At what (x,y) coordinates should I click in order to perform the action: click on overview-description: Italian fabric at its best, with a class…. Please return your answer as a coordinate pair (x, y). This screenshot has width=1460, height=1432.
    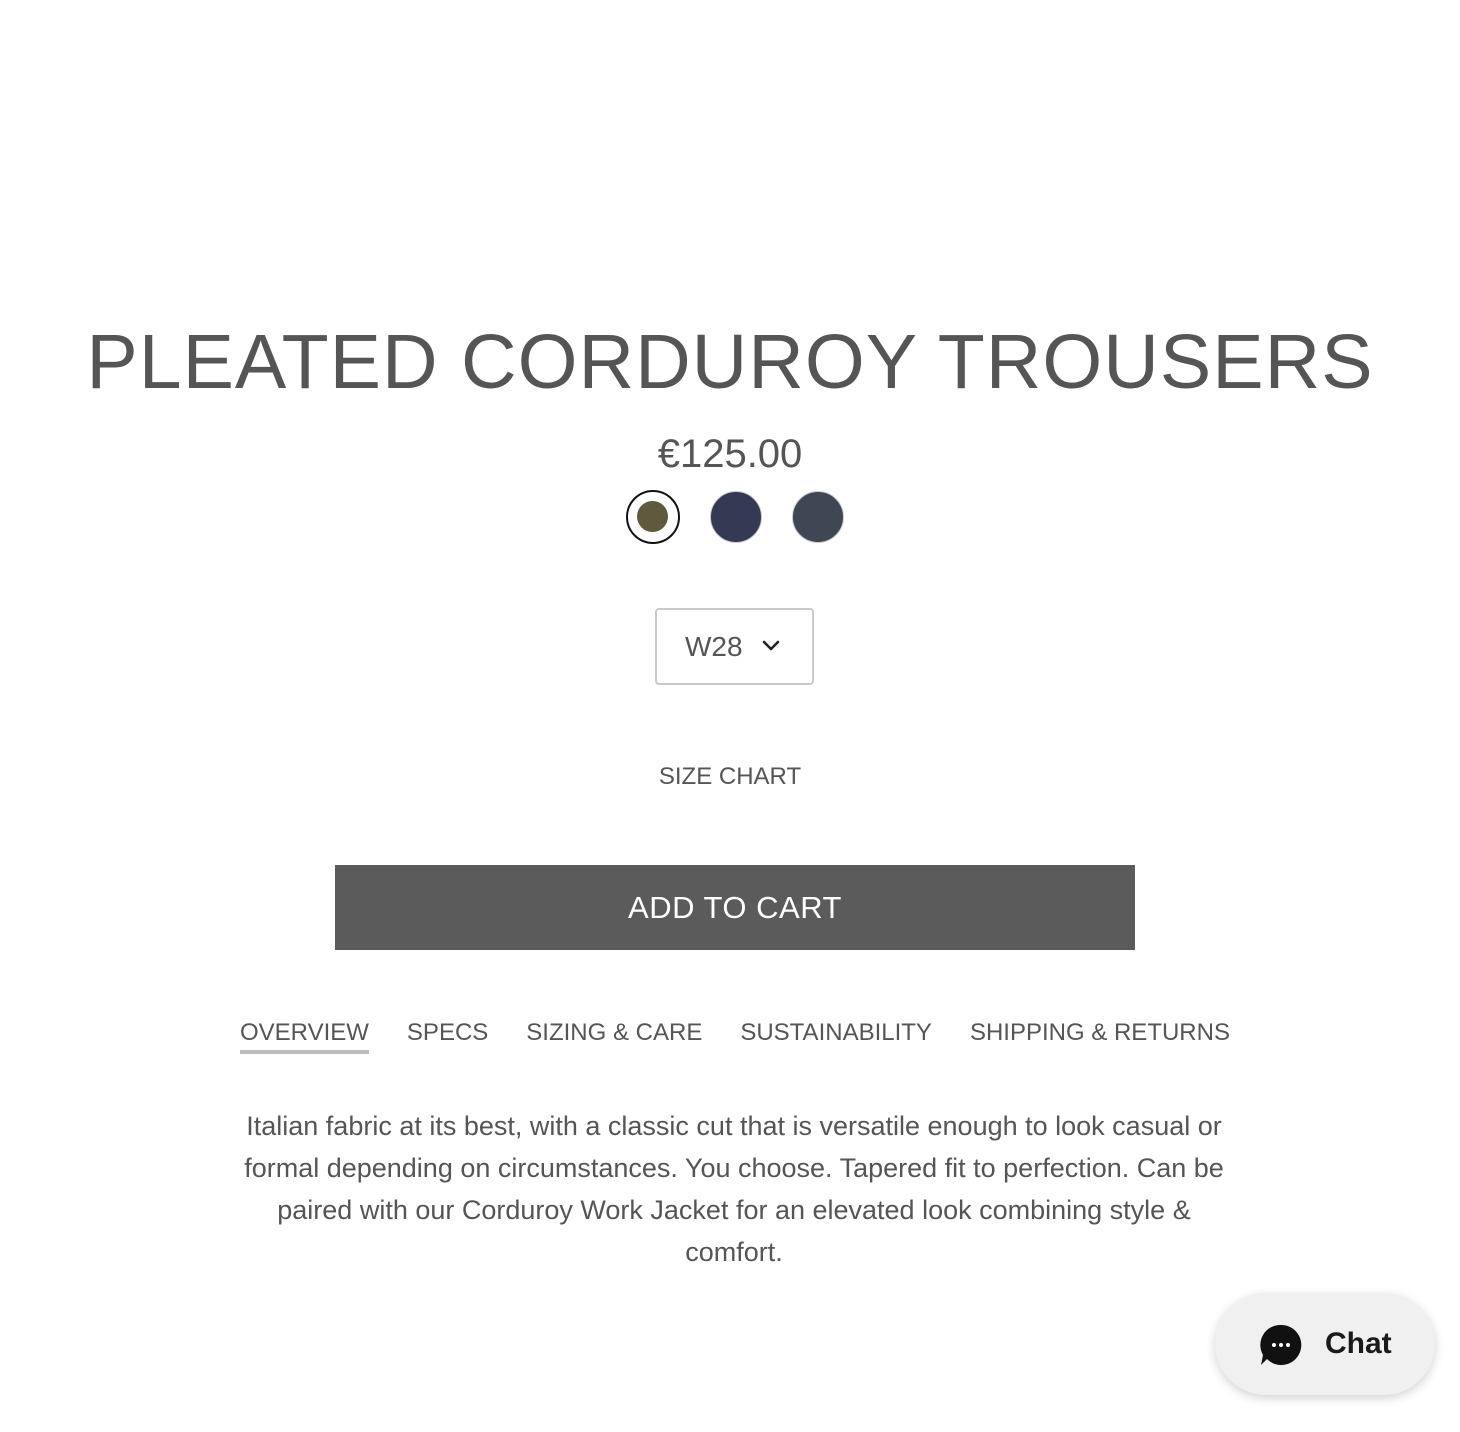
    Looking at the image, I should click on (734, 1189).